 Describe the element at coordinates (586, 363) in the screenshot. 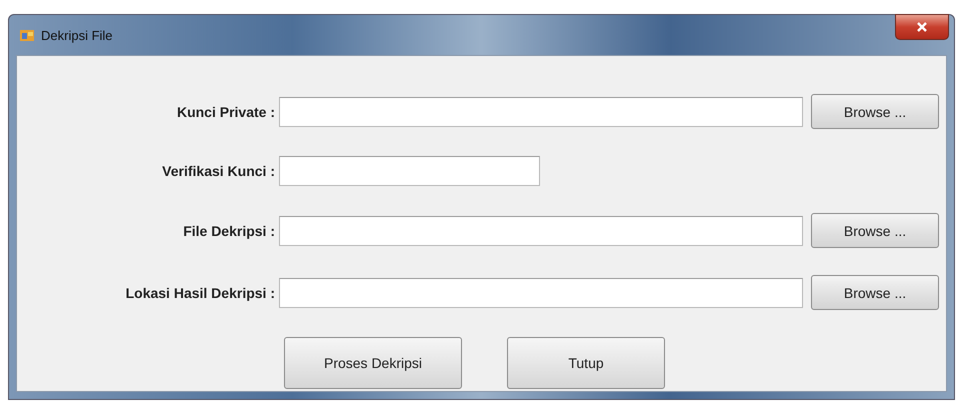

I see `close-dialog-button: Tutup` at that location.